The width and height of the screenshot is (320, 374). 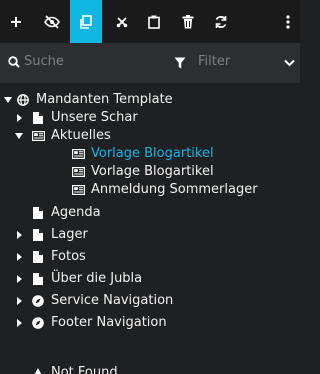 I want to click on cut-icon, so click(x=122, y=21).